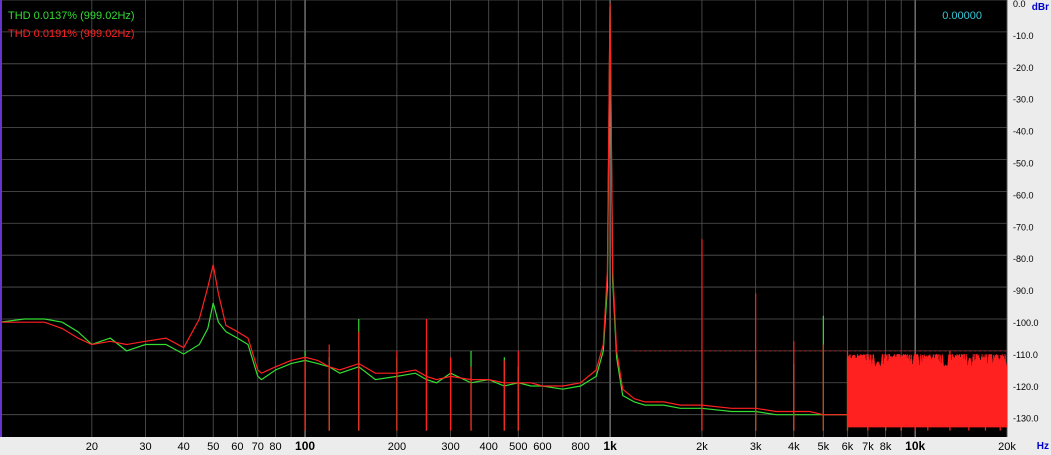 This screenshot has height=455, width=1051. What do you see at coordinates (397, 447) in the screenshot?
I see `x-tick-label: 200` at bounding box center [397, 447].